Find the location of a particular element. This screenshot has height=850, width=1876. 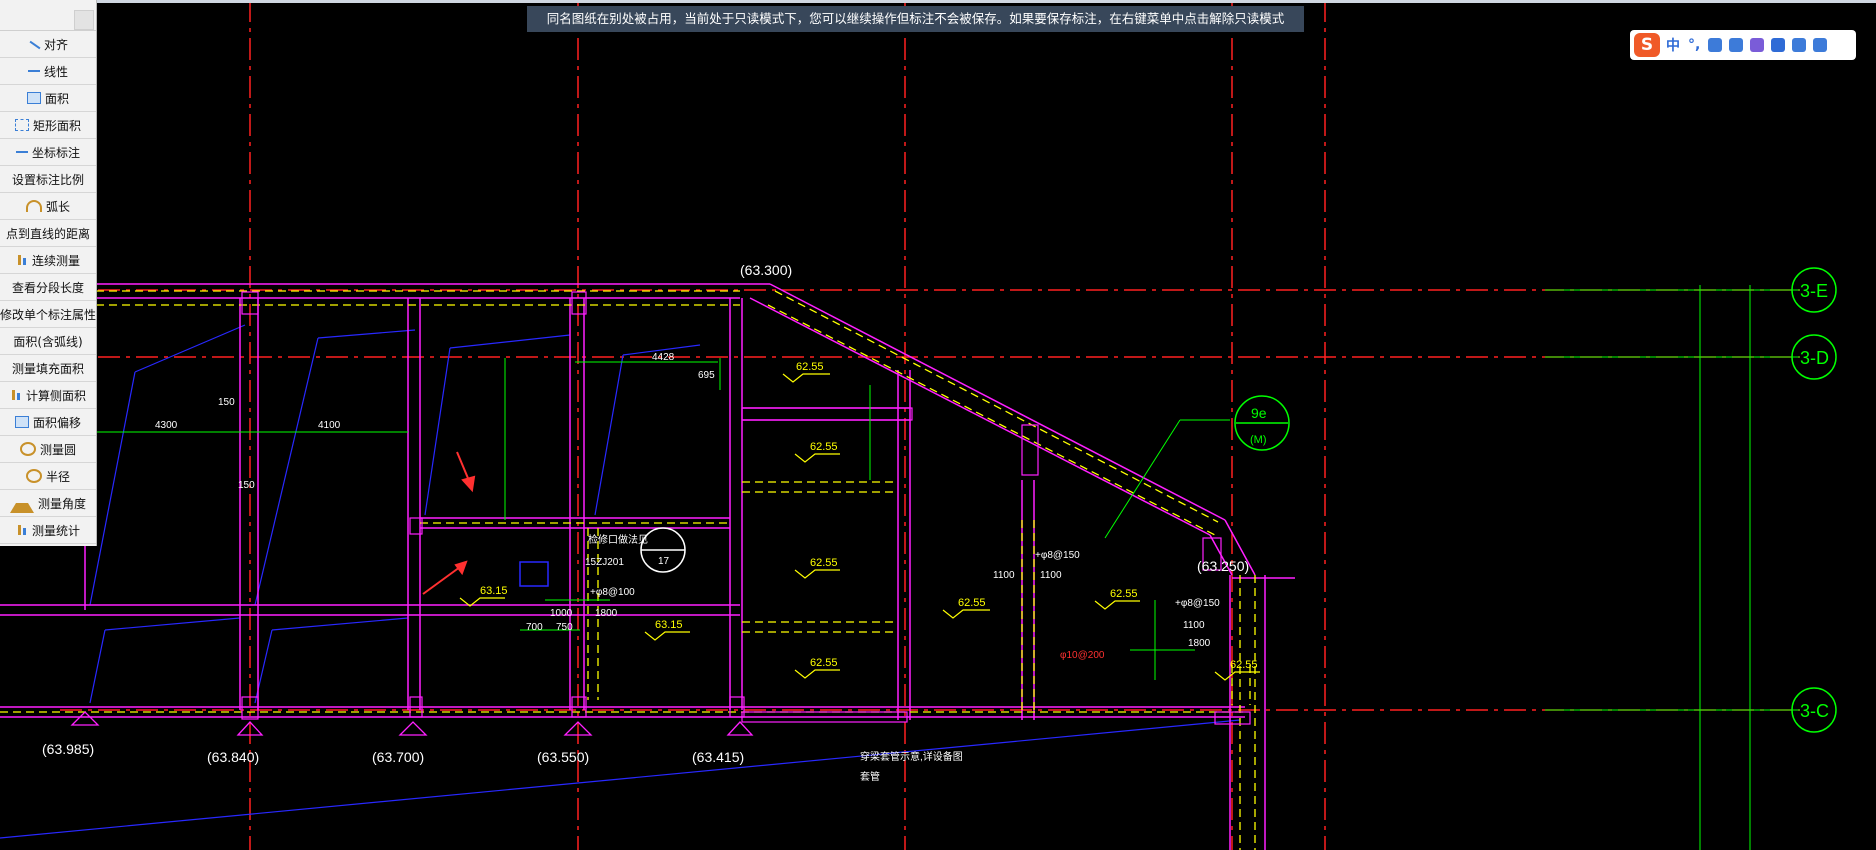

rebar-label: φ10@200 is located at coordinates (1082, 655).